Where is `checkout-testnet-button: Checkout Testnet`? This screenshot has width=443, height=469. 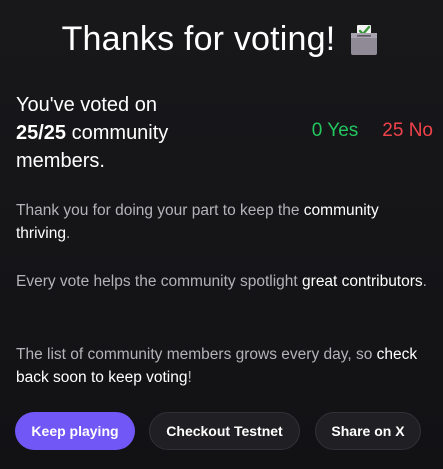
checkout-testnet-button: Checkout Testnet is located at coordinates (224, 431).